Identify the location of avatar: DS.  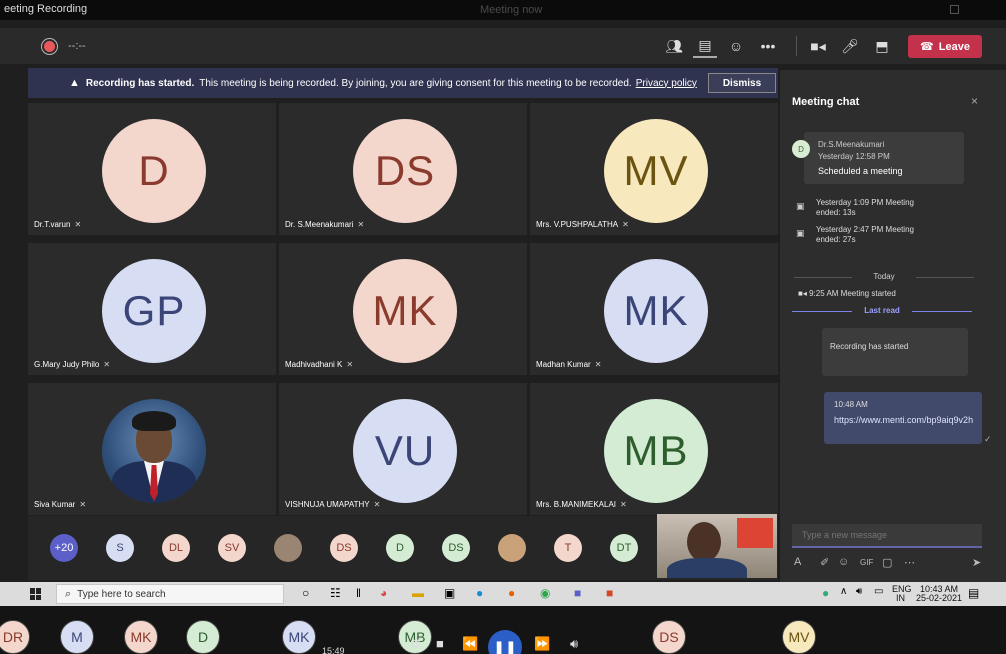
(405, 171).